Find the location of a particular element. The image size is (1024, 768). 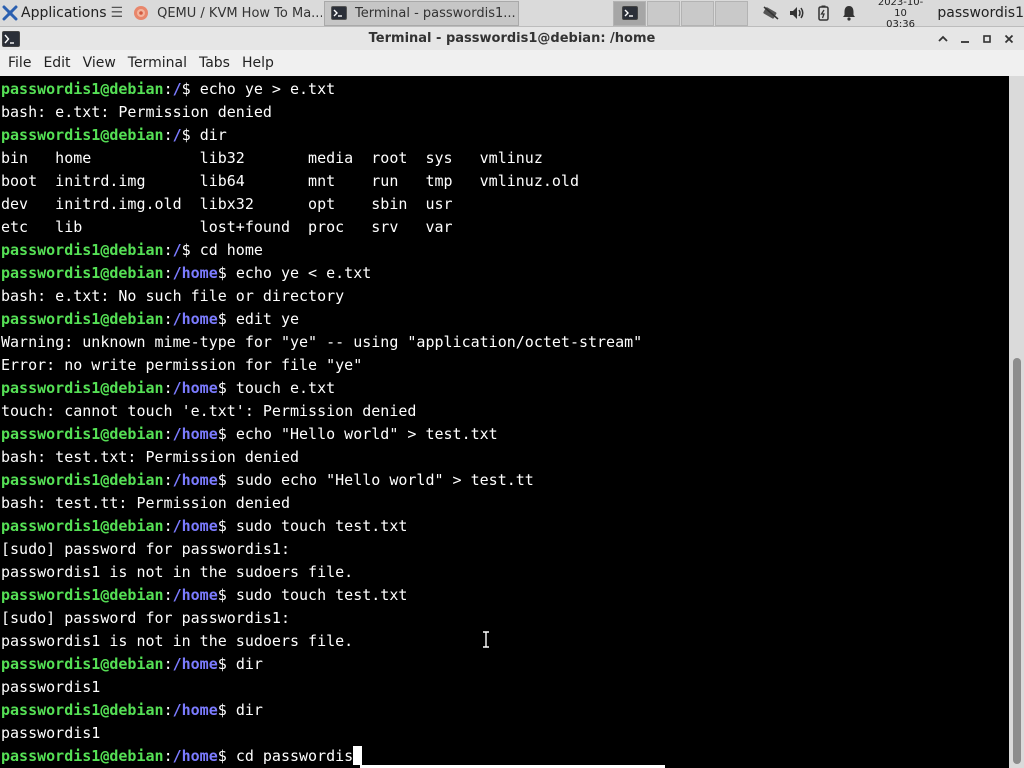

shade-button is located at coordinates (943, 39).